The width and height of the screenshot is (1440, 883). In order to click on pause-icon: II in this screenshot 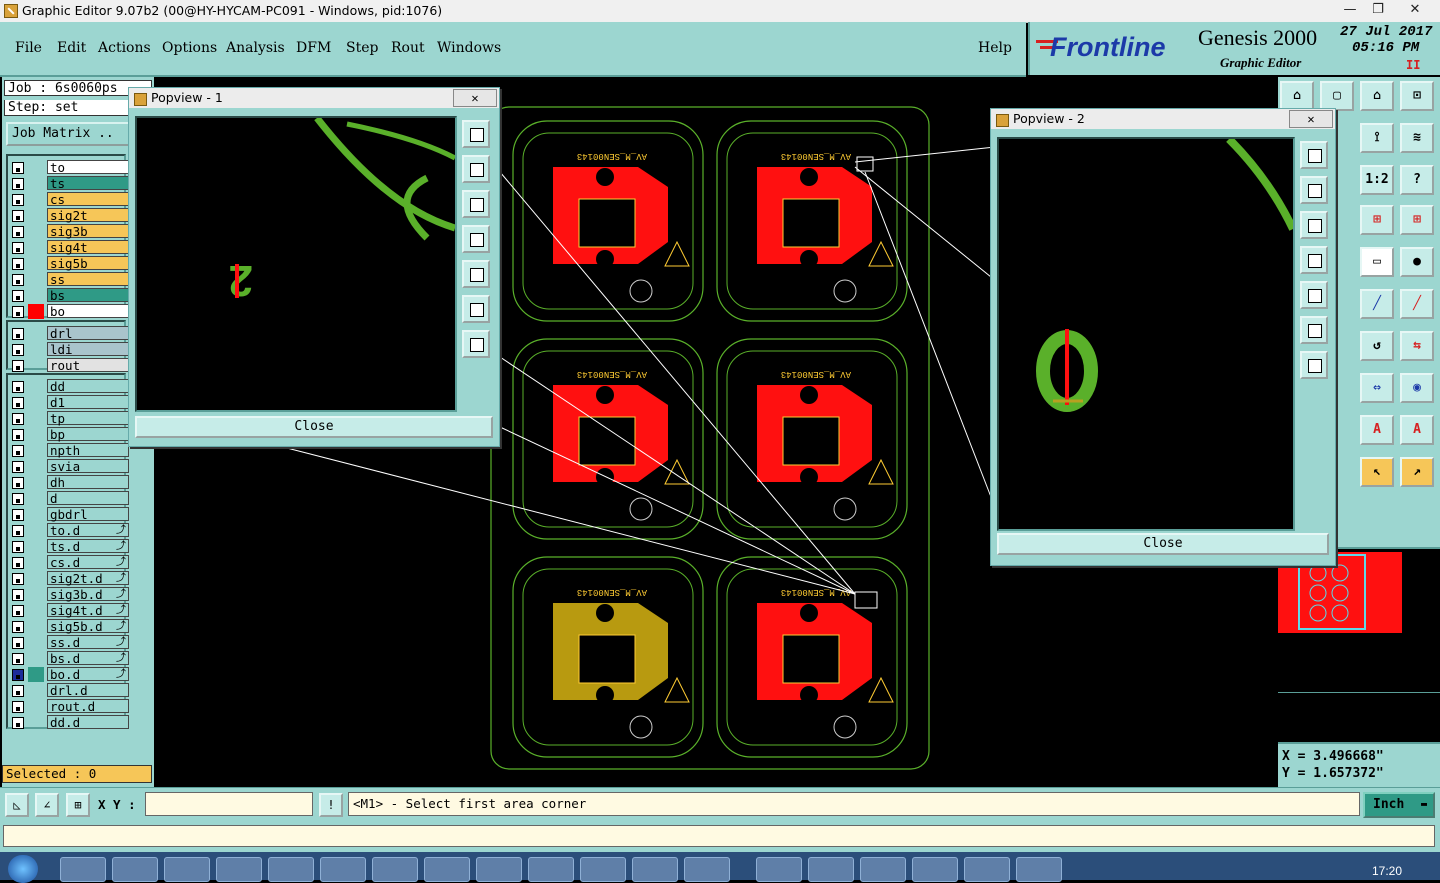, I will do `click(1413, 65)`.